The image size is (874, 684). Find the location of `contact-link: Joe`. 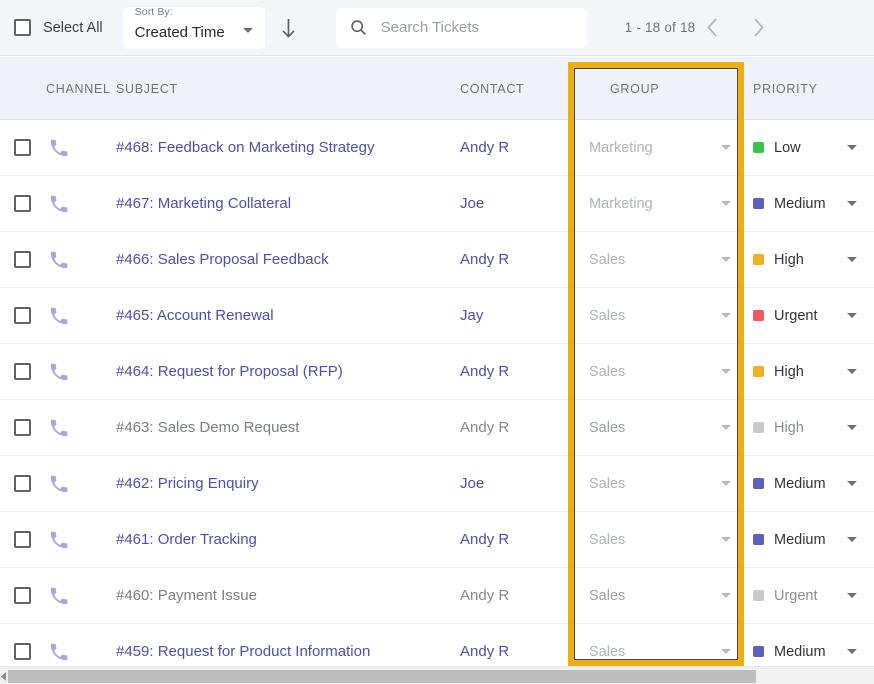

contact-link: Joe is located at coordinates (472, 483).